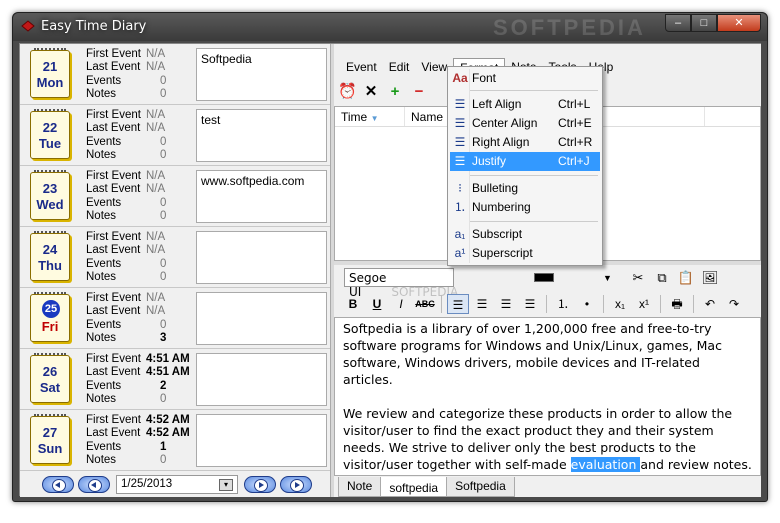 This screenshot has height=523, width=780. I want to click on menu-item-center-align: ☰ Center Align Ctrl+E, so click(525, 123).